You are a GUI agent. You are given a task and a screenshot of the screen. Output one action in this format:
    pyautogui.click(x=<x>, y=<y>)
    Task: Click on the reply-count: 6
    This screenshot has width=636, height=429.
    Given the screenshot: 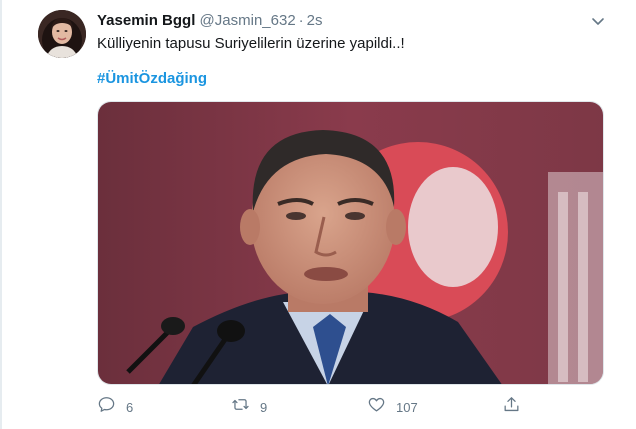 What is the action you would take?
    pyautogui.click(x=130, y=407)
    